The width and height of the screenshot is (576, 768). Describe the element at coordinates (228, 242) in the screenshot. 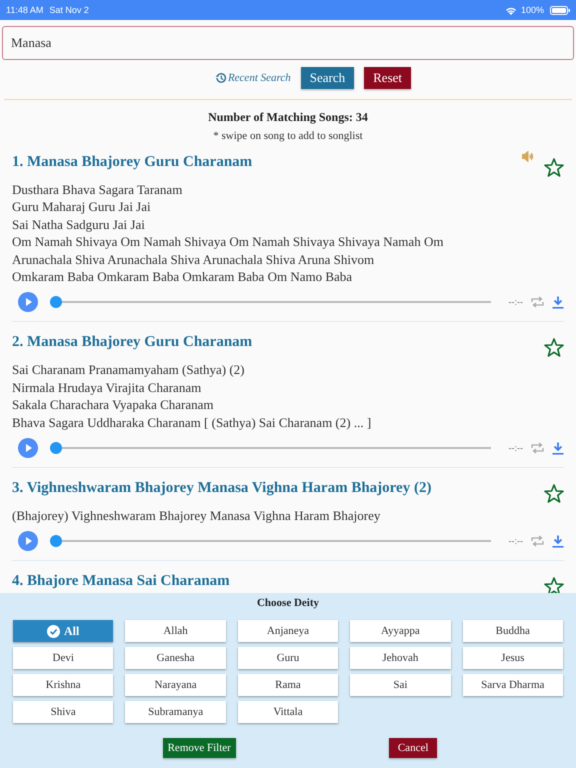

I see `lyric-line: Om Namah Shivaya Om Namah Shivaya Om Namah Shivaya Shivaya Namah Om` at that location.